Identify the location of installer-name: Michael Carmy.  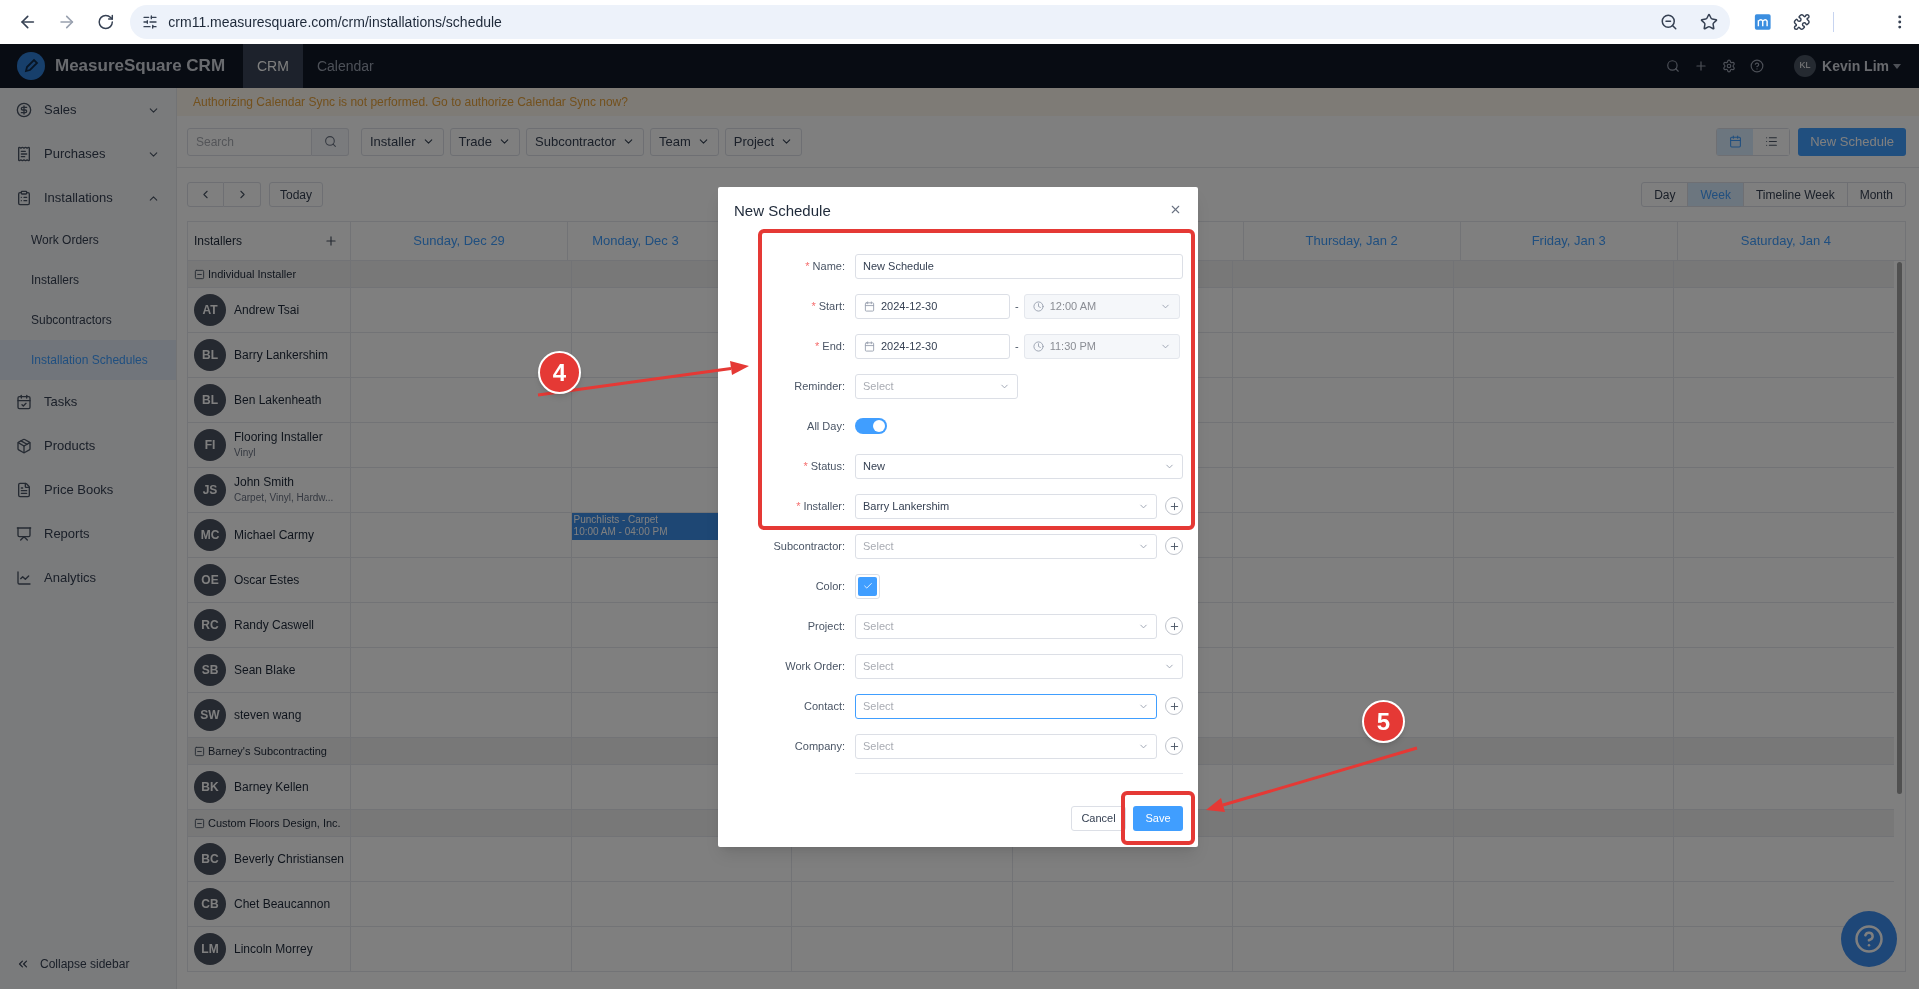
(274, 535).